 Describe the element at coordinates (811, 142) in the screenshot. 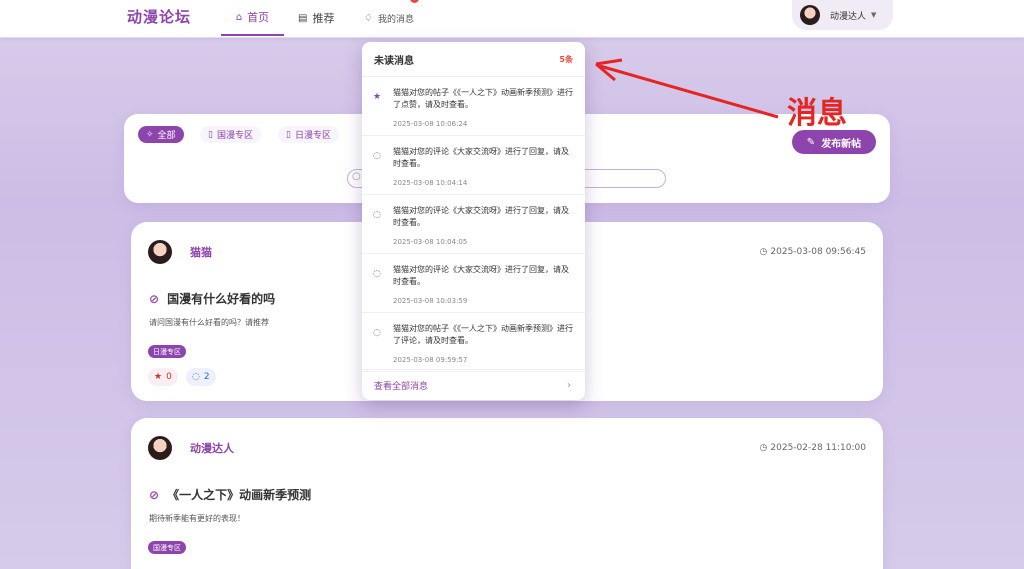

I see `pencil-icon: ✎` at that location.